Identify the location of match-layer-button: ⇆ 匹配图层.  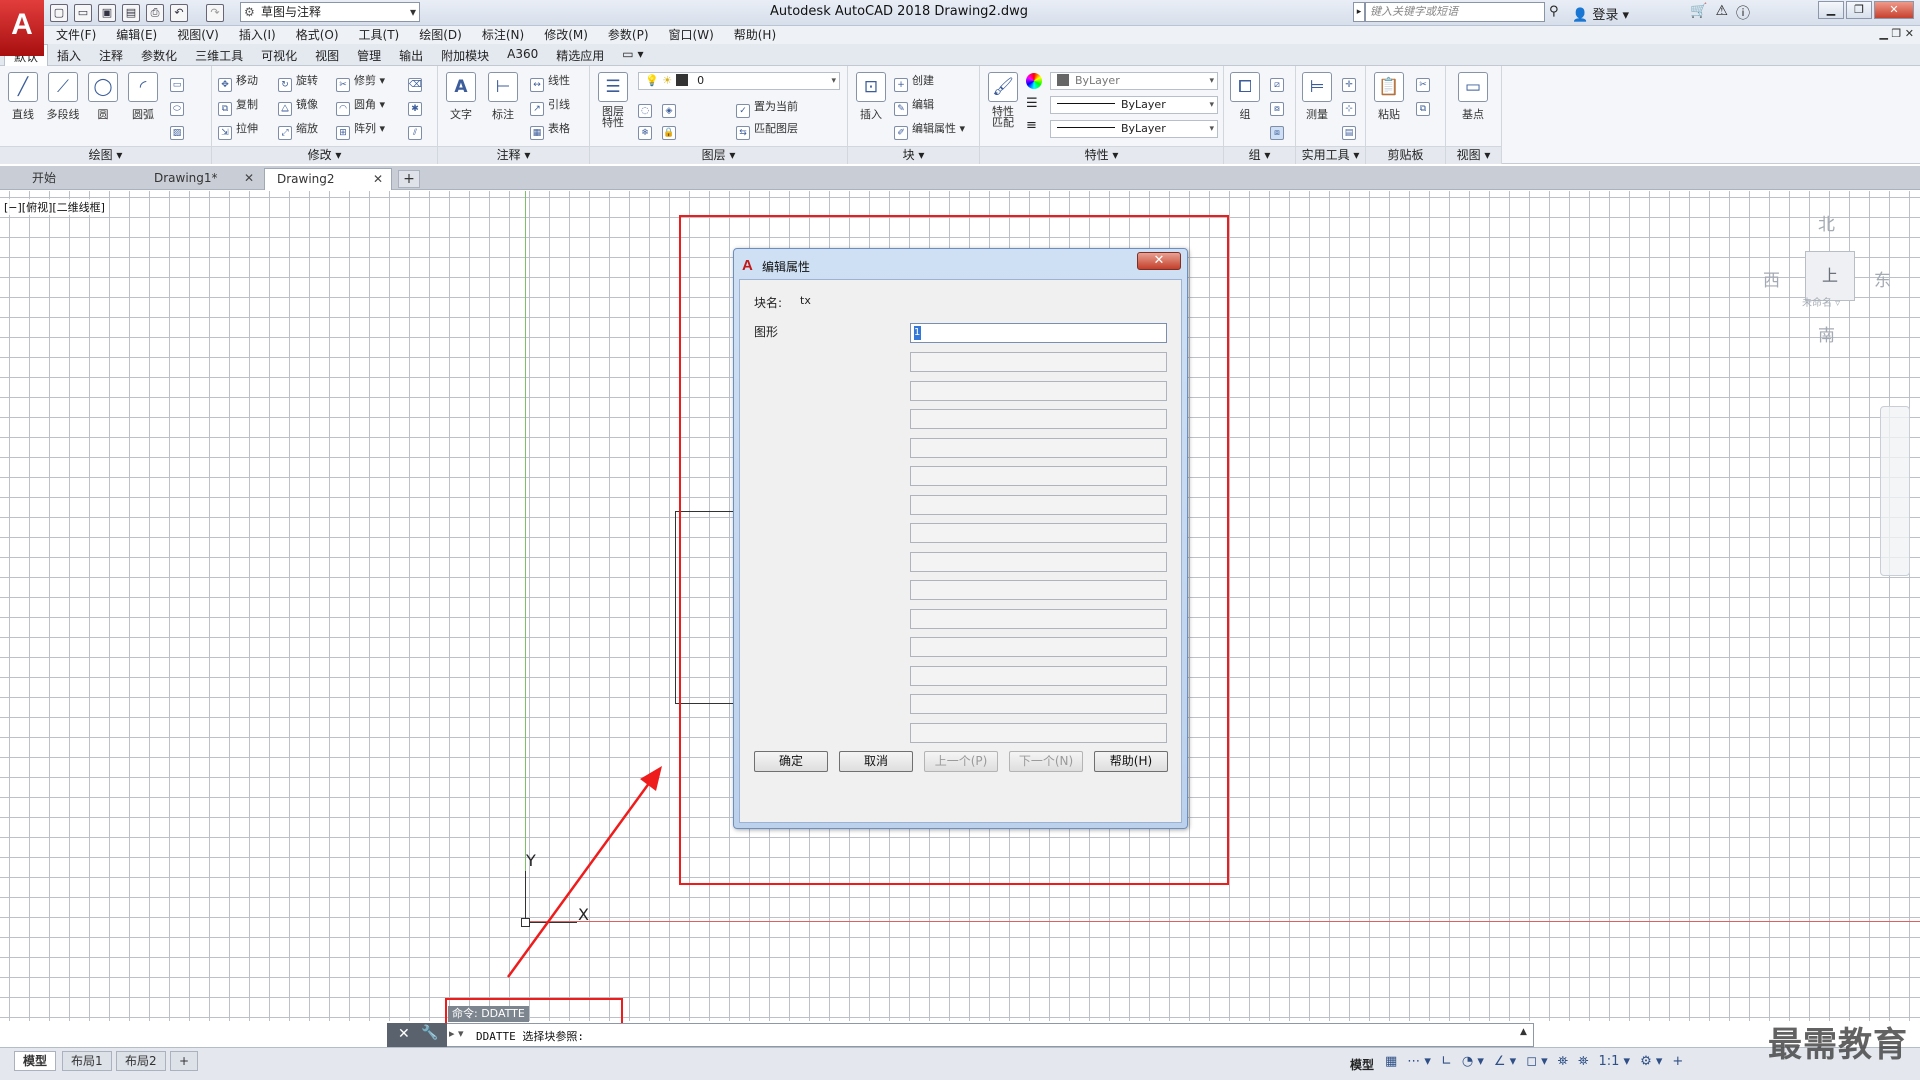
(767, 130).